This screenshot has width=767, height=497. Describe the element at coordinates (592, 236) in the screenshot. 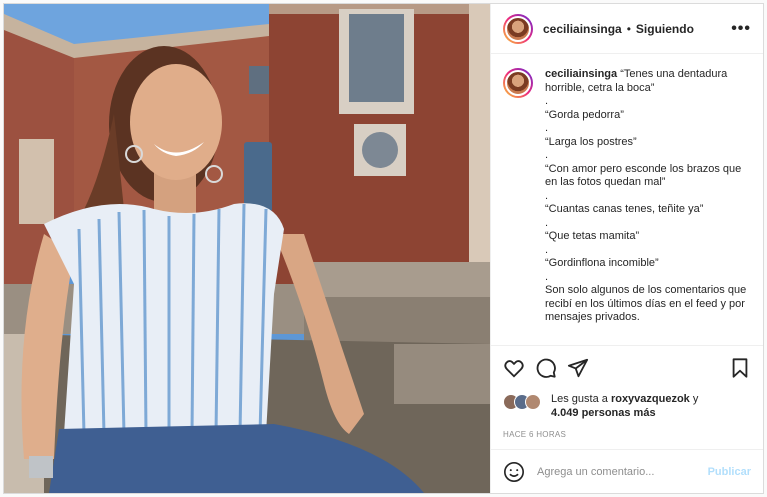

I see `caption-line: “Que tetas mamita”` at that location.